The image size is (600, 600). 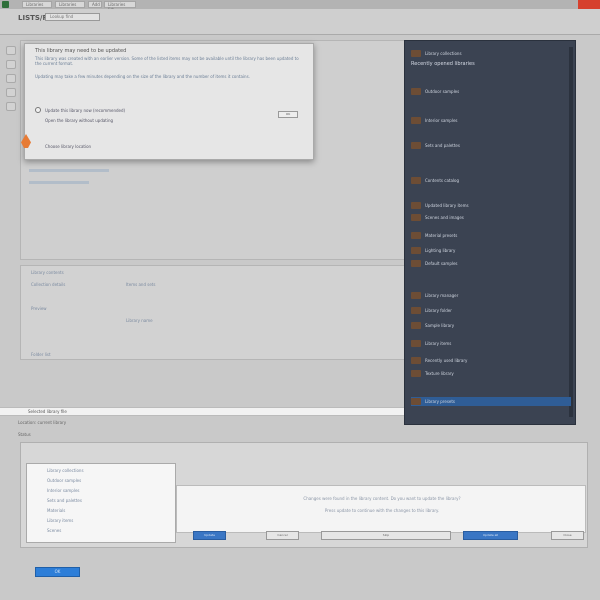 I want to click on recent-library-row: Material presets, so click(x=491, y=235).